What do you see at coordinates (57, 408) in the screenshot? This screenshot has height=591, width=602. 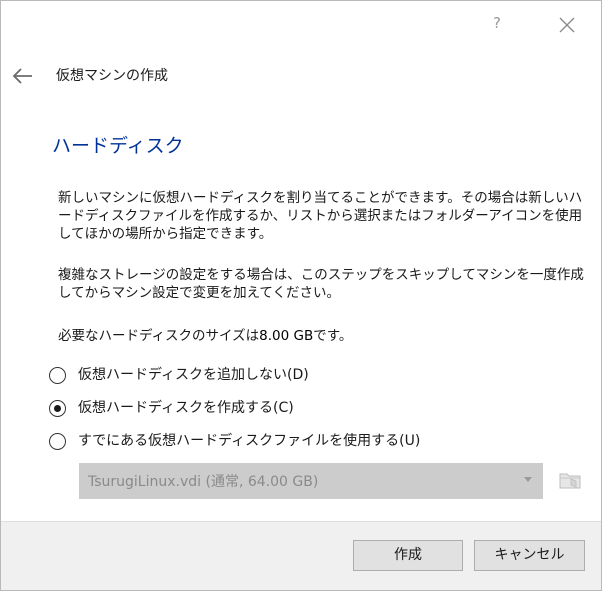 I see `radio-button-selected` at bounding box center [57, 408].